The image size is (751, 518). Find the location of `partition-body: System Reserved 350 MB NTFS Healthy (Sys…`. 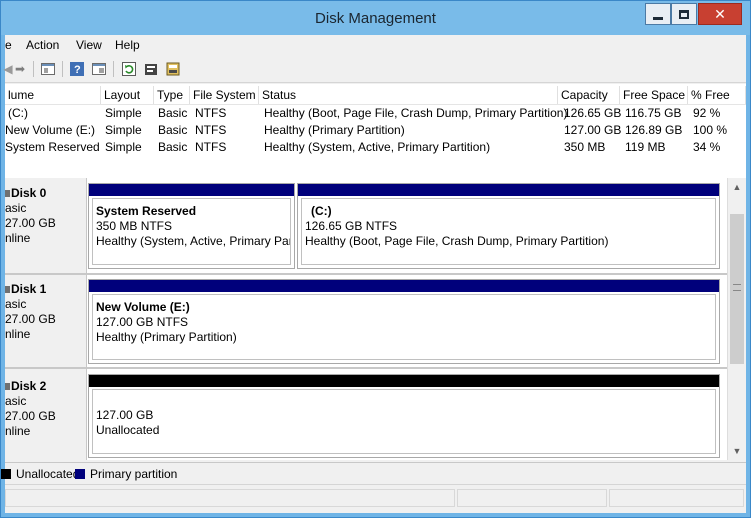

partition-body: System Reserved 350 MB NTFS Healthy (Sys… is located at coordinates (191, 231).